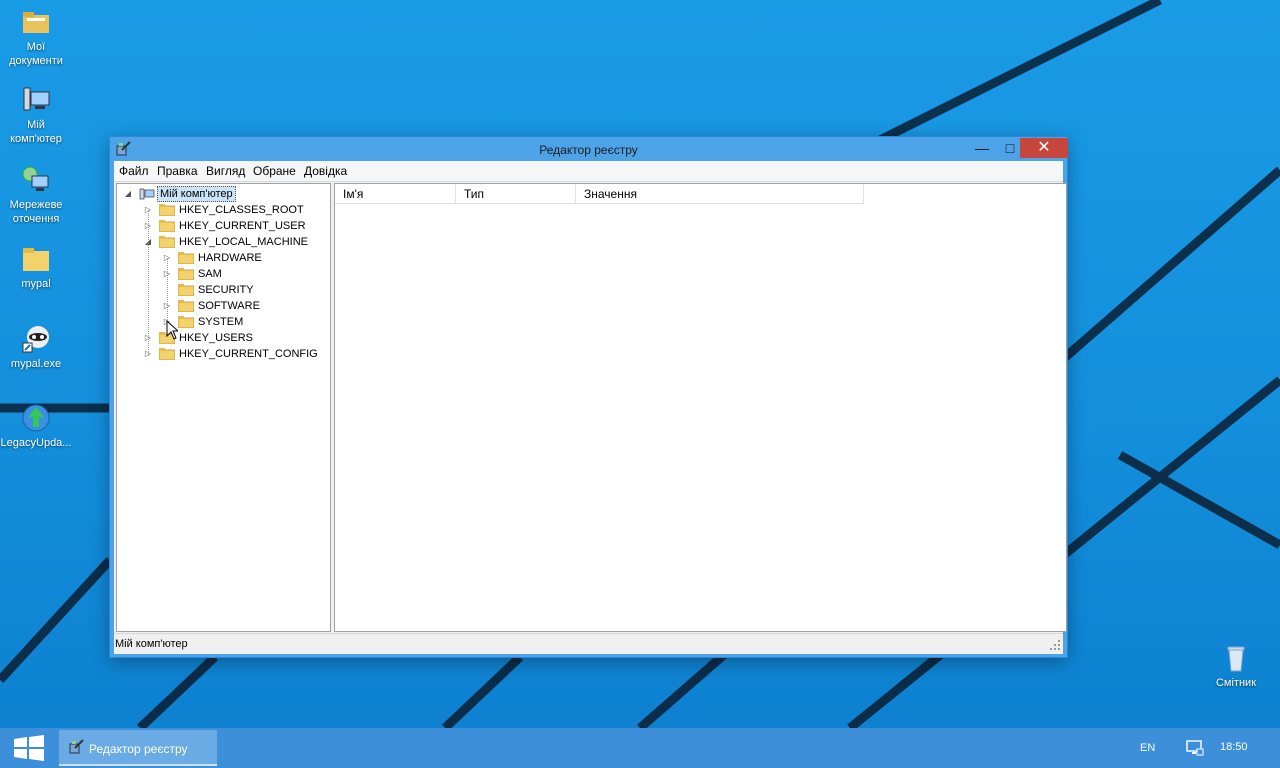  What do you see at coordinates (225, 171) in the screenshot?
I see `menu-view: Вигляд` at bounding box center [225, 171].